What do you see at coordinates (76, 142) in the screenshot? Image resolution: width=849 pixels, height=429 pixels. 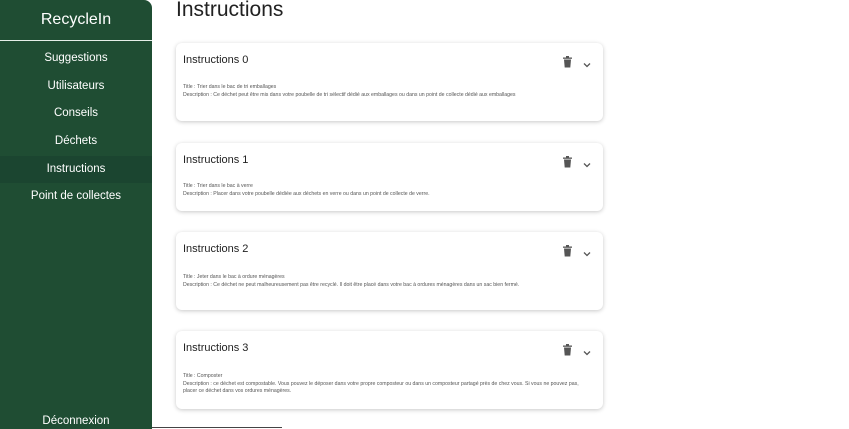 I see `sidebar-item-dechets: Déchets` at bounding box center [76, 142].